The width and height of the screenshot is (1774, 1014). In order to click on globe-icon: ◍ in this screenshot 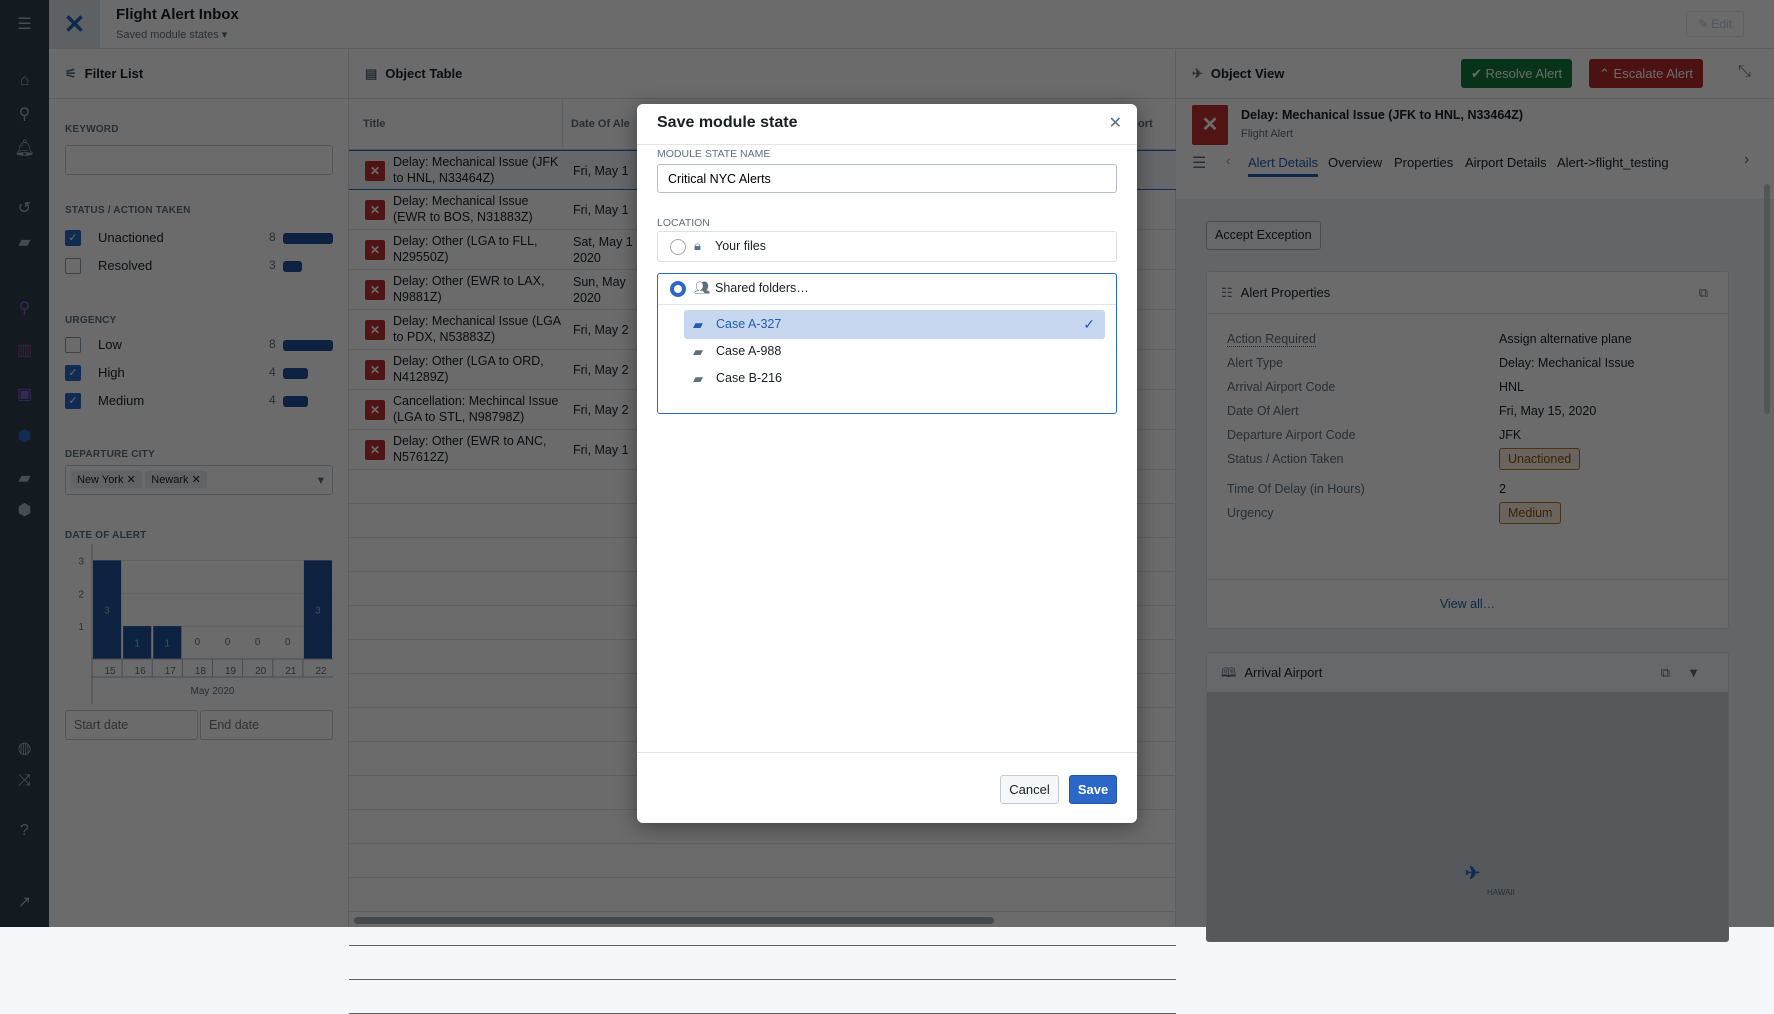, I will do `click(24, 748)`.